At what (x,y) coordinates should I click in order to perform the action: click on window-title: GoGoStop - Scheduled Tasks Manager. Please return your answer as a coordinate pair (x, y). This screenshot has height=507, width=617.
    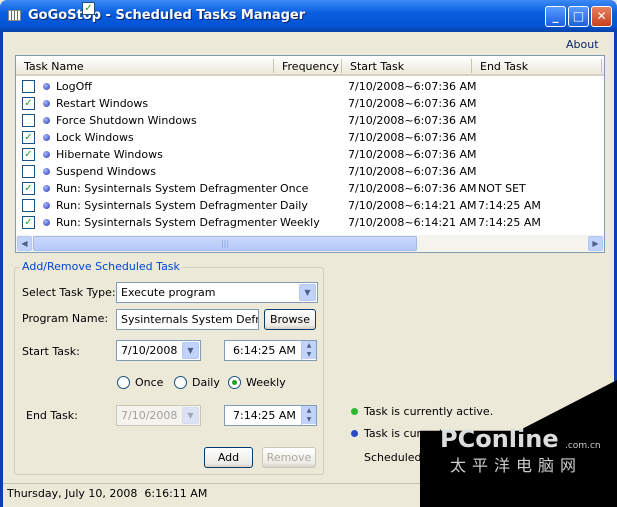
    Looking at the image, I should click on (167, 15).